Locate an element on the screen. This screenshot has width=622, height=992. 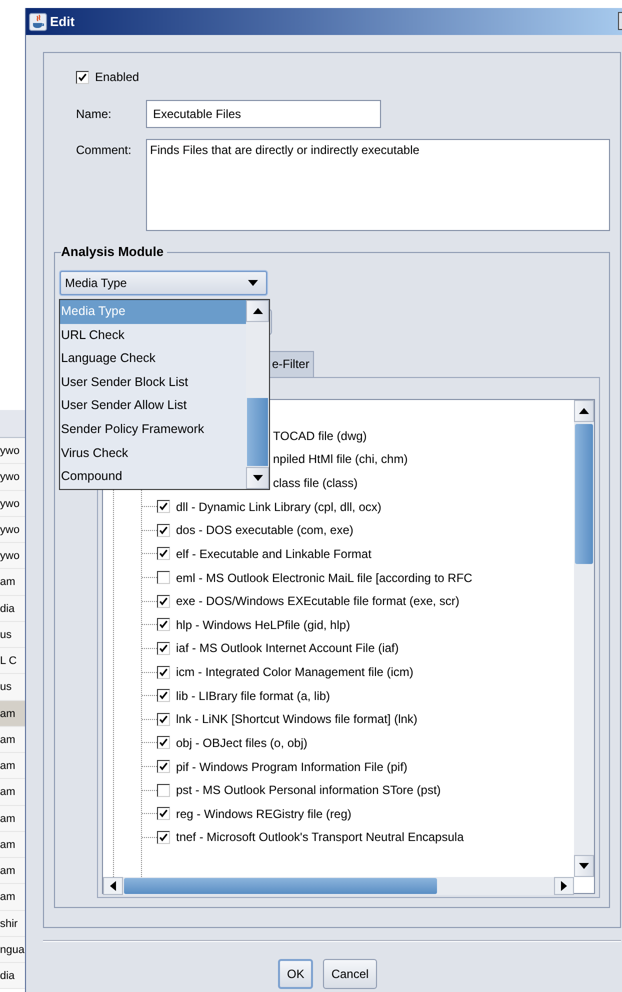
vertical-scrollbar is located at coordinates (584, 638).